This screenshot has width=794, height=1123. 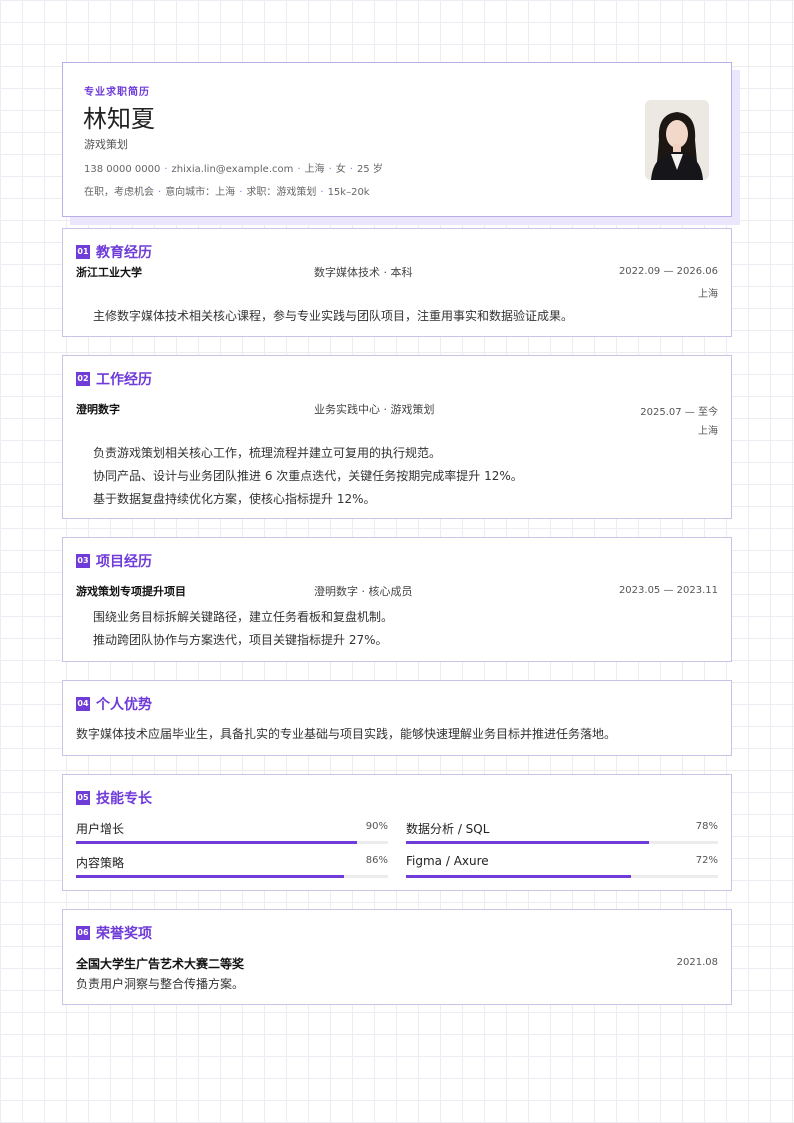 I want to click on work-bullet: 协同产品、设计与业务团队推进 6 次重点迭代，关键任务按期完成率提升 12%。, so click(x=308, y=476).